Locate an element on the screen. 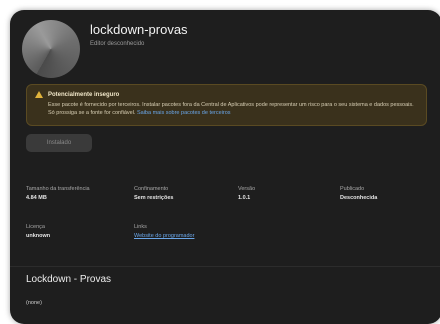 The height and width of the screenshot is (324, 440). links-cell: Links Website do programador is located at coordinates (164, 231).